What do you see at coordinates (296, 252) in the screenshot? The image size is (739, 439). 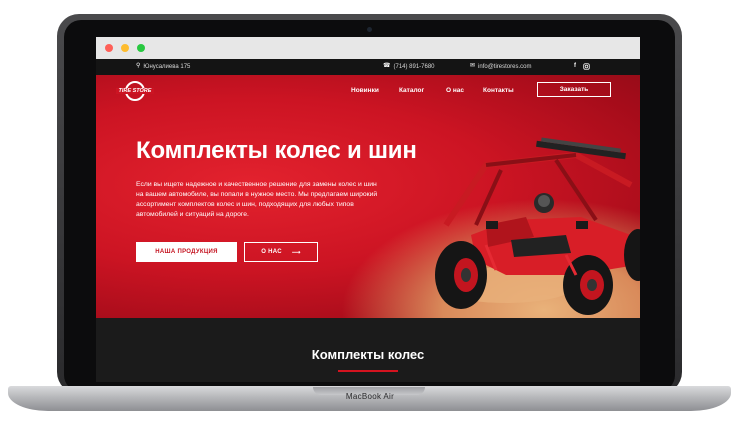 I see `arrow-right-icon: ⟶` at bounding box center [296, 252].